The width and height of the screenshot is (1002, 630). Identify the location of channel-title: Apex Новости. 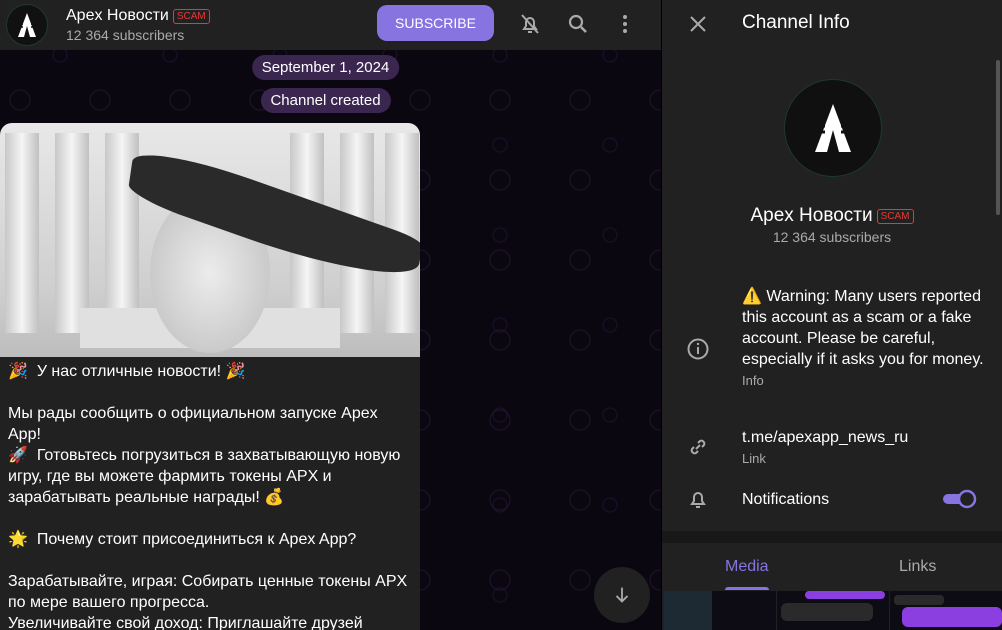
(117, 15).